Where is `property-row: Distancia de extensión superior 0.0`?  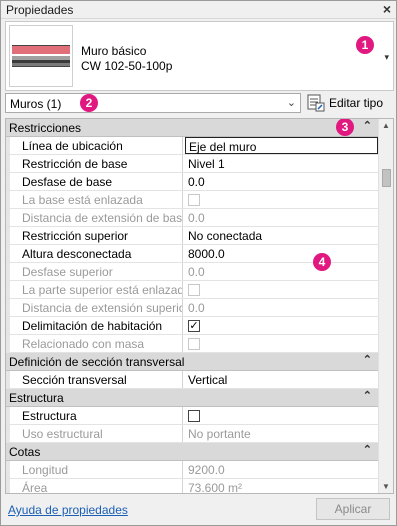 property-row: Distancia de extensión superior 0.0 is located at coordinates (192, 308).